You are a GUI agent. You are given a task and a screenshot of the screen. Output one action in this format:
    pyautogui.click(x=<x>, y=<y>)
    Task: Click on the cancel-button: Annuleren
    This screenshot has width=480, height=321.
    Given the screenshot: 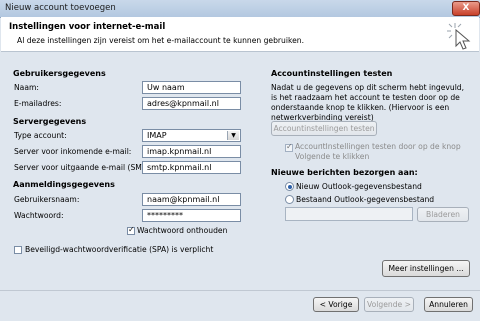 What is the action you would take?
    pyautogui.click(x=448, y=304)
    